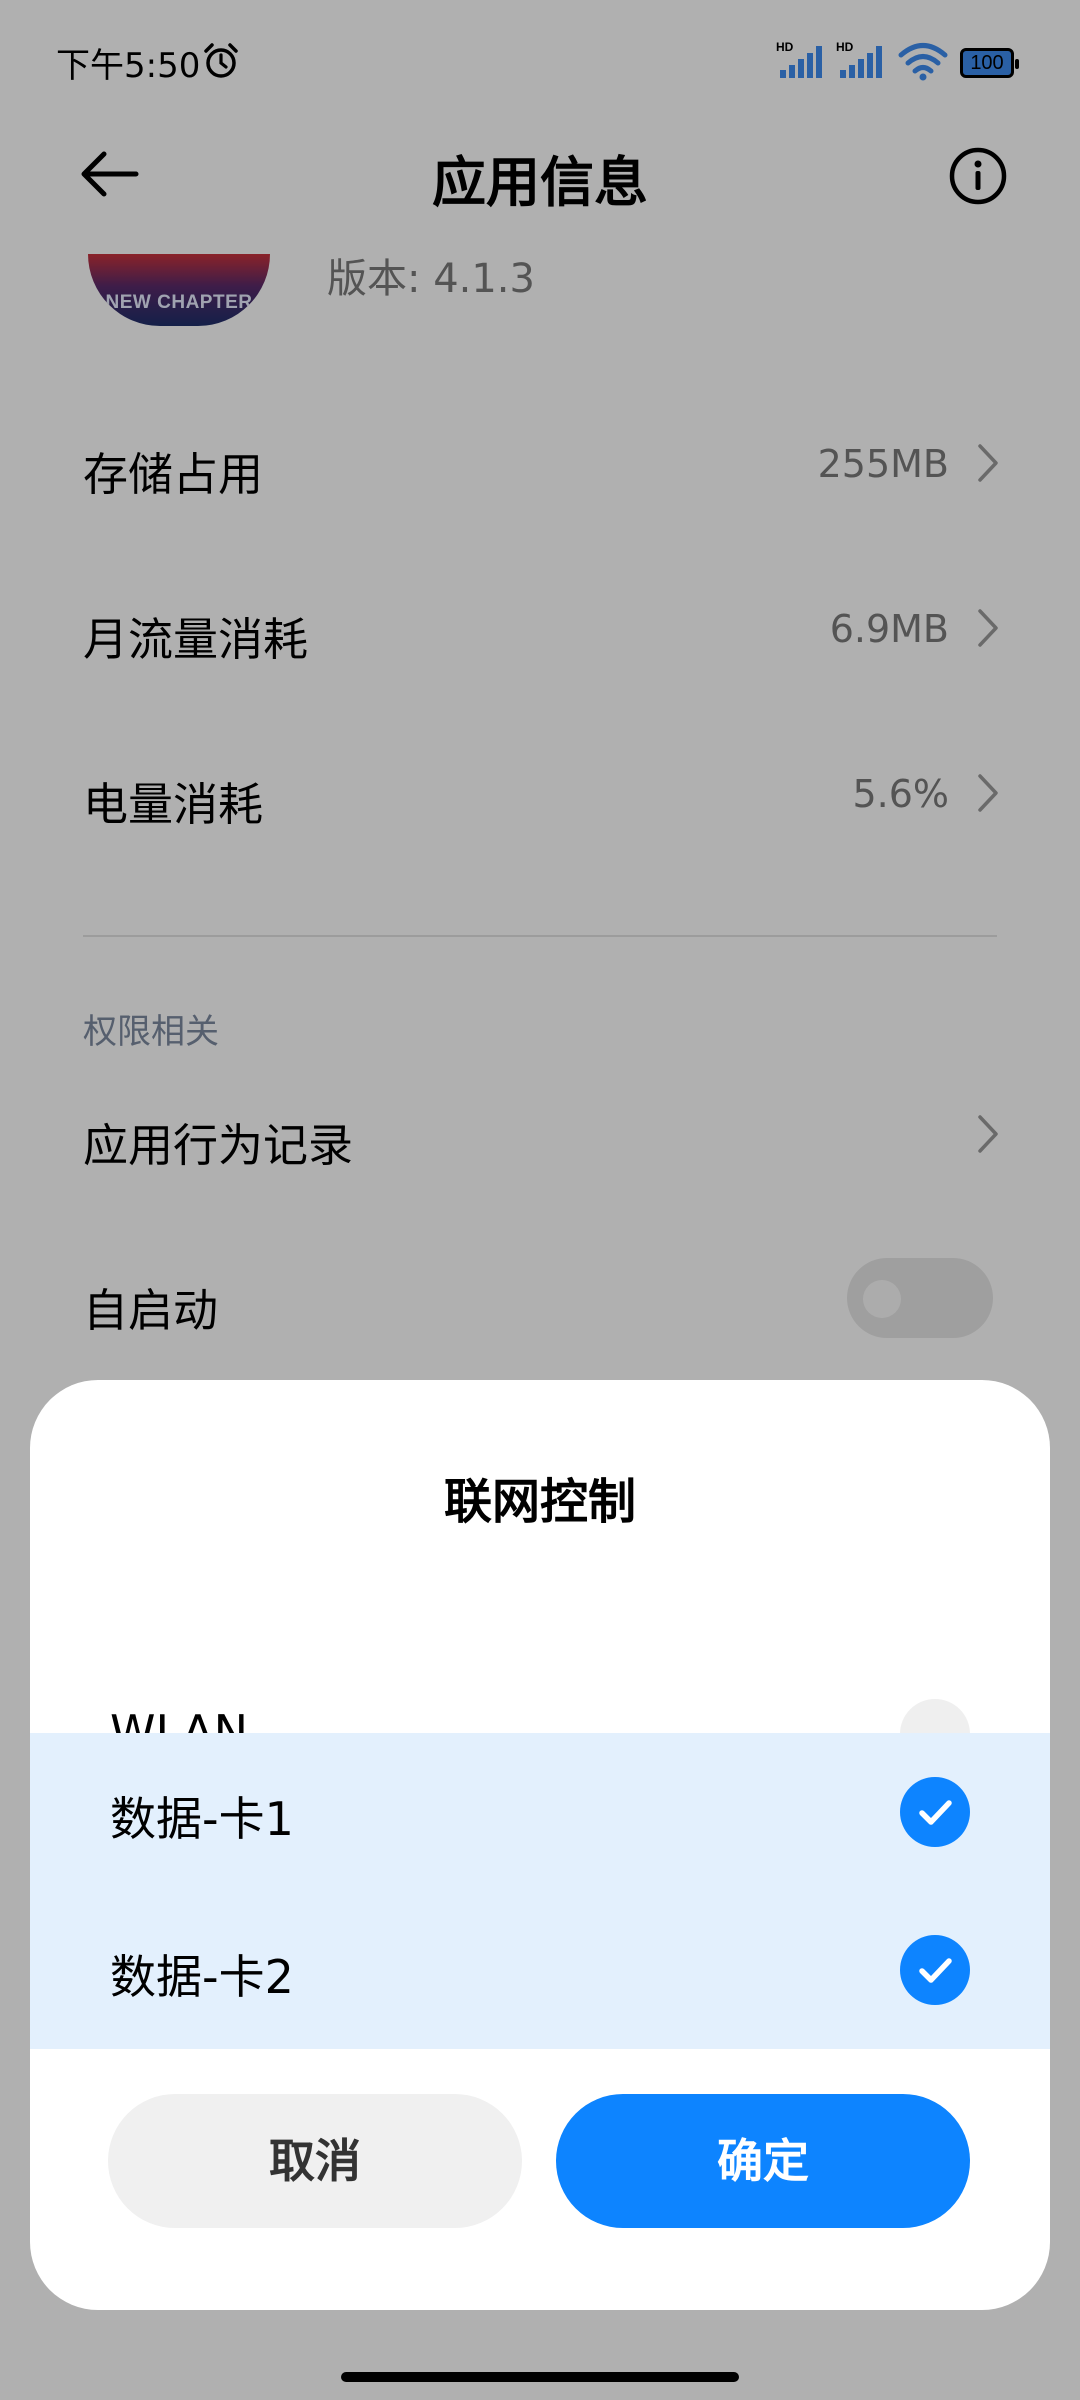  I want to click on confirm-button: 确定, so click(763, 2161).